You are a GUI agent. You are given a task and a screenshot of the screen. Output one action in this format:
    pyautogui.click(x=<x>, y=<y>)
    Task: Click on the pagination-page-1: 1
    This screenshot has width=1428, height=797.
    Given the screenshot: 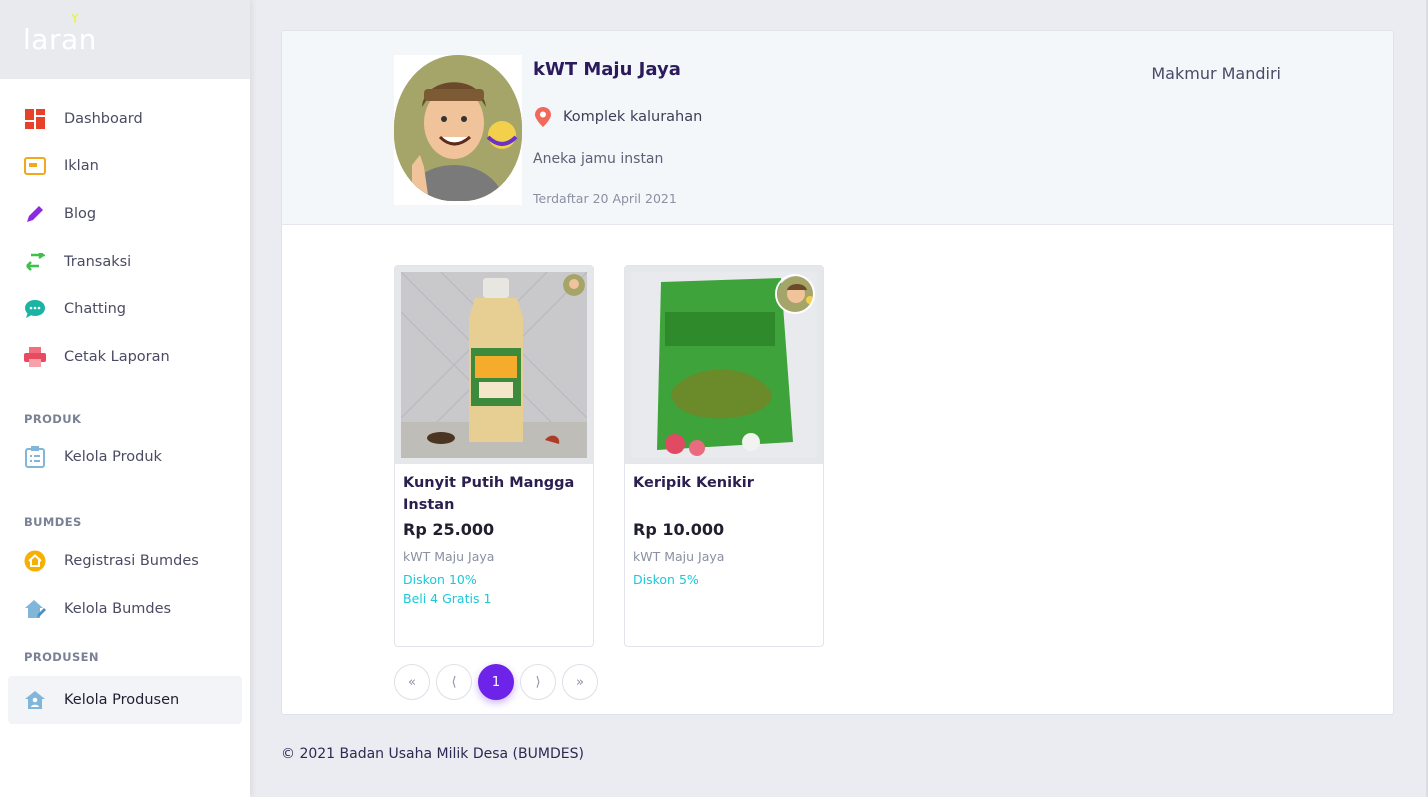 What is the action you would take?
    pyautogui.click(x=496, y=682)
    